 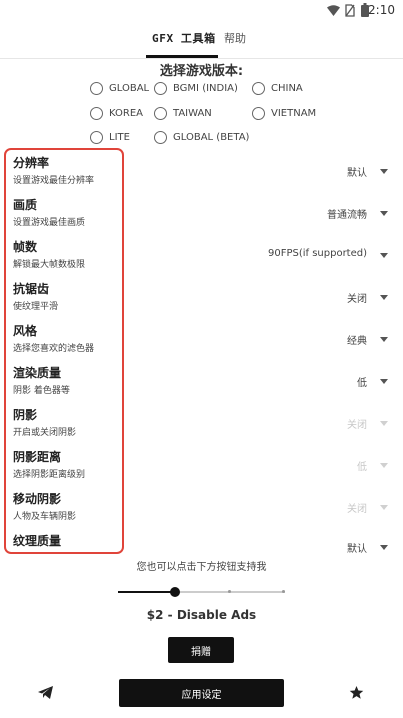 What do you see at coordinates (381, 10) in the screenshot?
I see `status-time: 2:10` at bounding box center [381, 10].